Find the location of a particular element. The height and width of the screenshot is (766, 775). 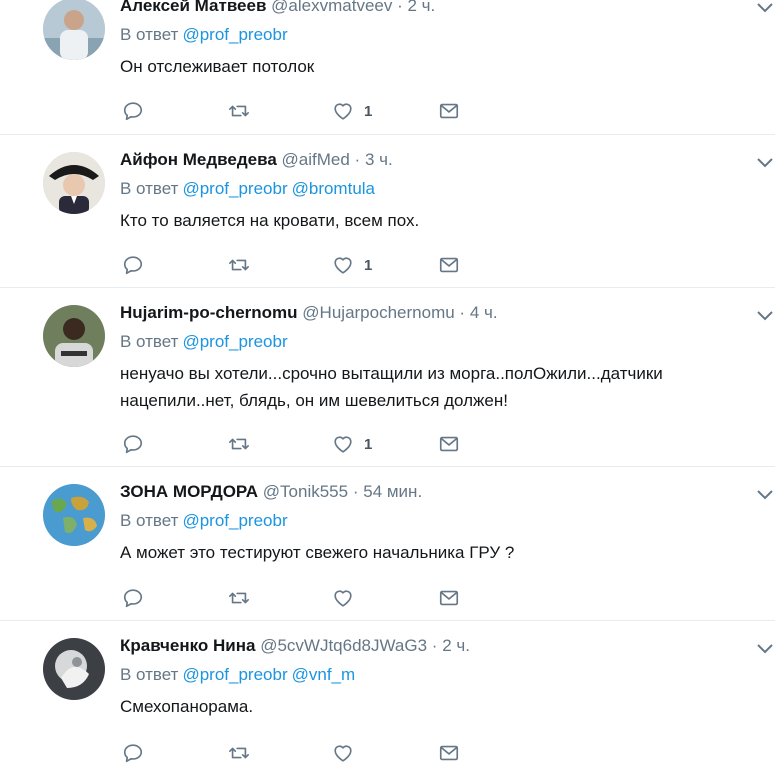

tweet-text: Смехопанорама. is located at coordinates (187, 706).